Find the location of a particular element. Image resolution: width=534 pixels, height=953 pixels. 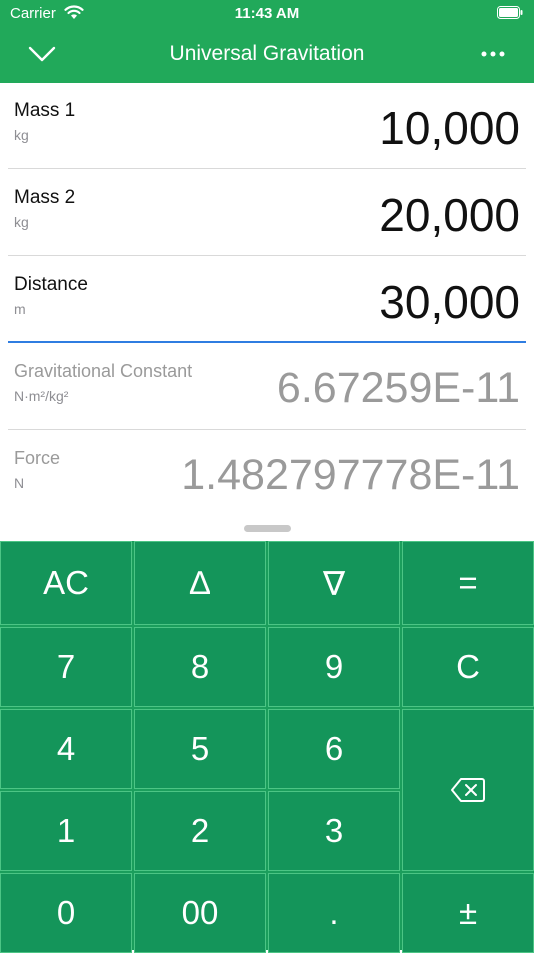

force-row: Force N 1.482797778E-11 is located at coordinates (267, 474).